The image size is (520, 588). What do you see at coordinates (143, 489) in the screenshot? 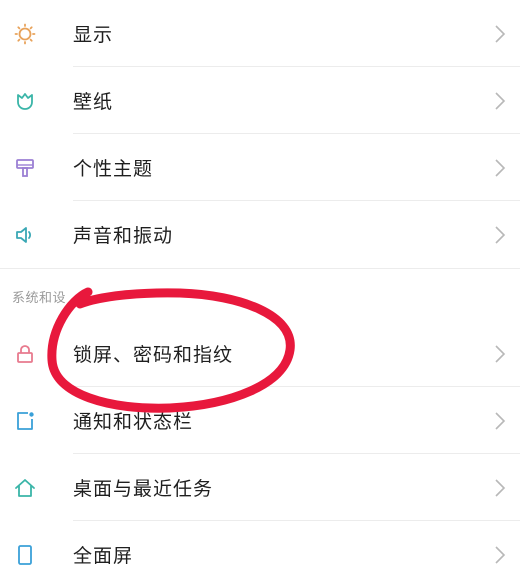
I see `settings-item-label: 桌面与最近任务` at bounding box center [143, 489].